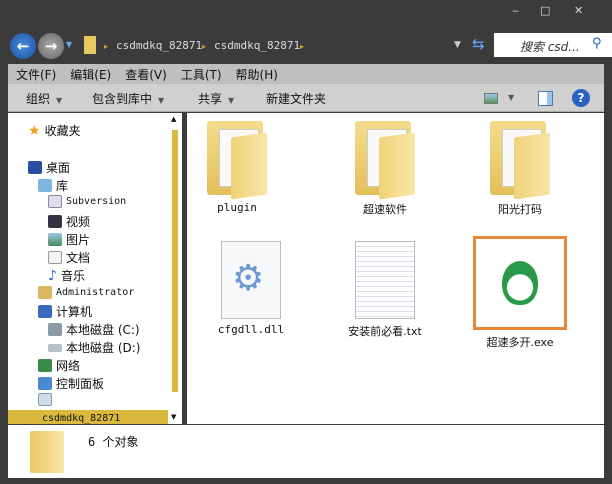  What do you see at coordinates (45, 292) in the screenshot?
I see `user-folder-icon` at bounding box center [45, 292].